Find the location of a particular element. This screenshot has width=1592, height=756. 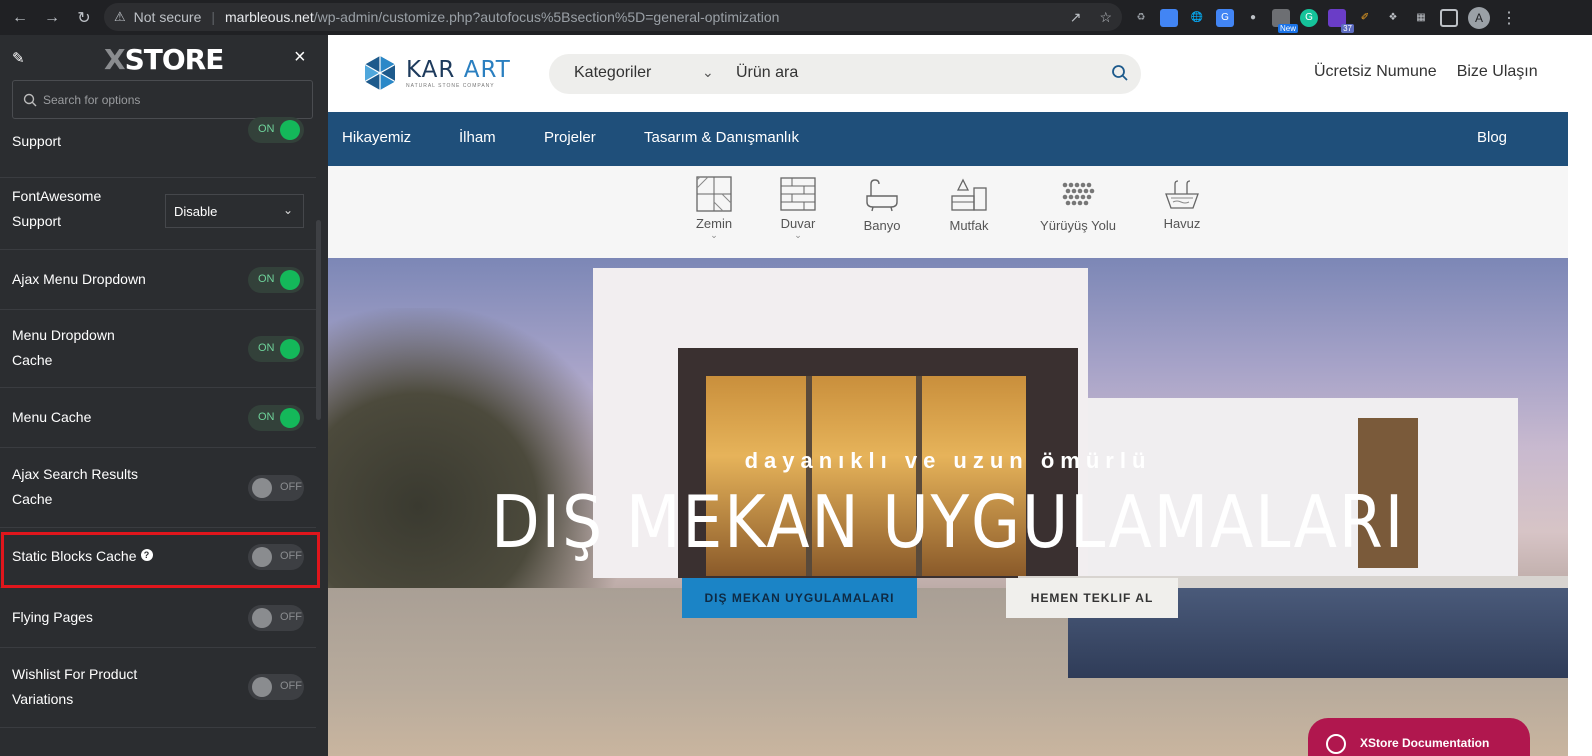

option-row-flying-pages: Flying Pages OFF is located at coordinates (158, 618).